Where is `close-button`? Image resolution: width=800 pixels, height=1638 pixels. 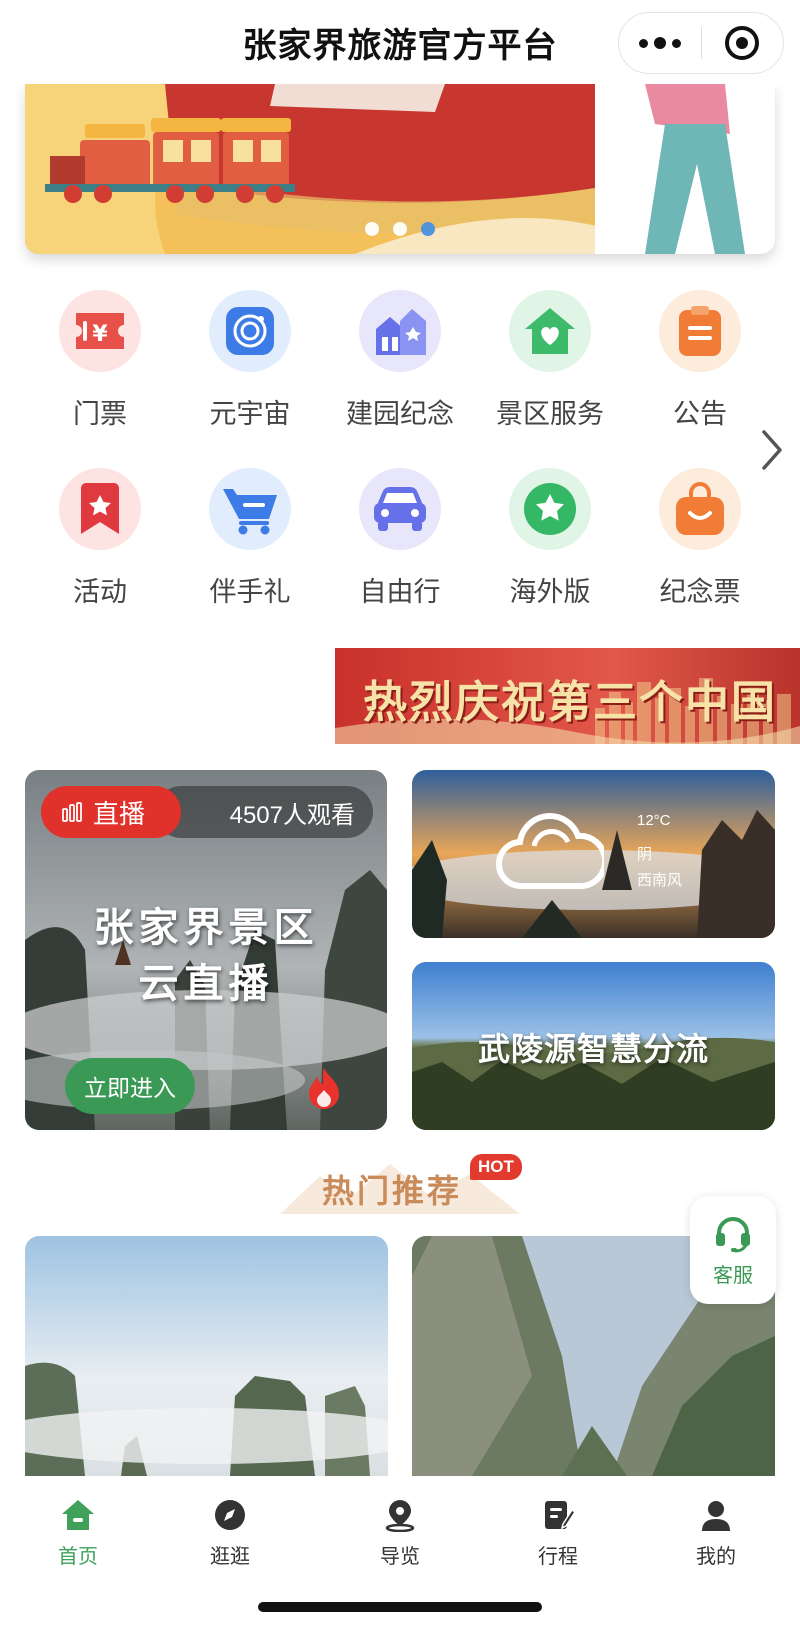
close-button is located at coordinates (743, 43).